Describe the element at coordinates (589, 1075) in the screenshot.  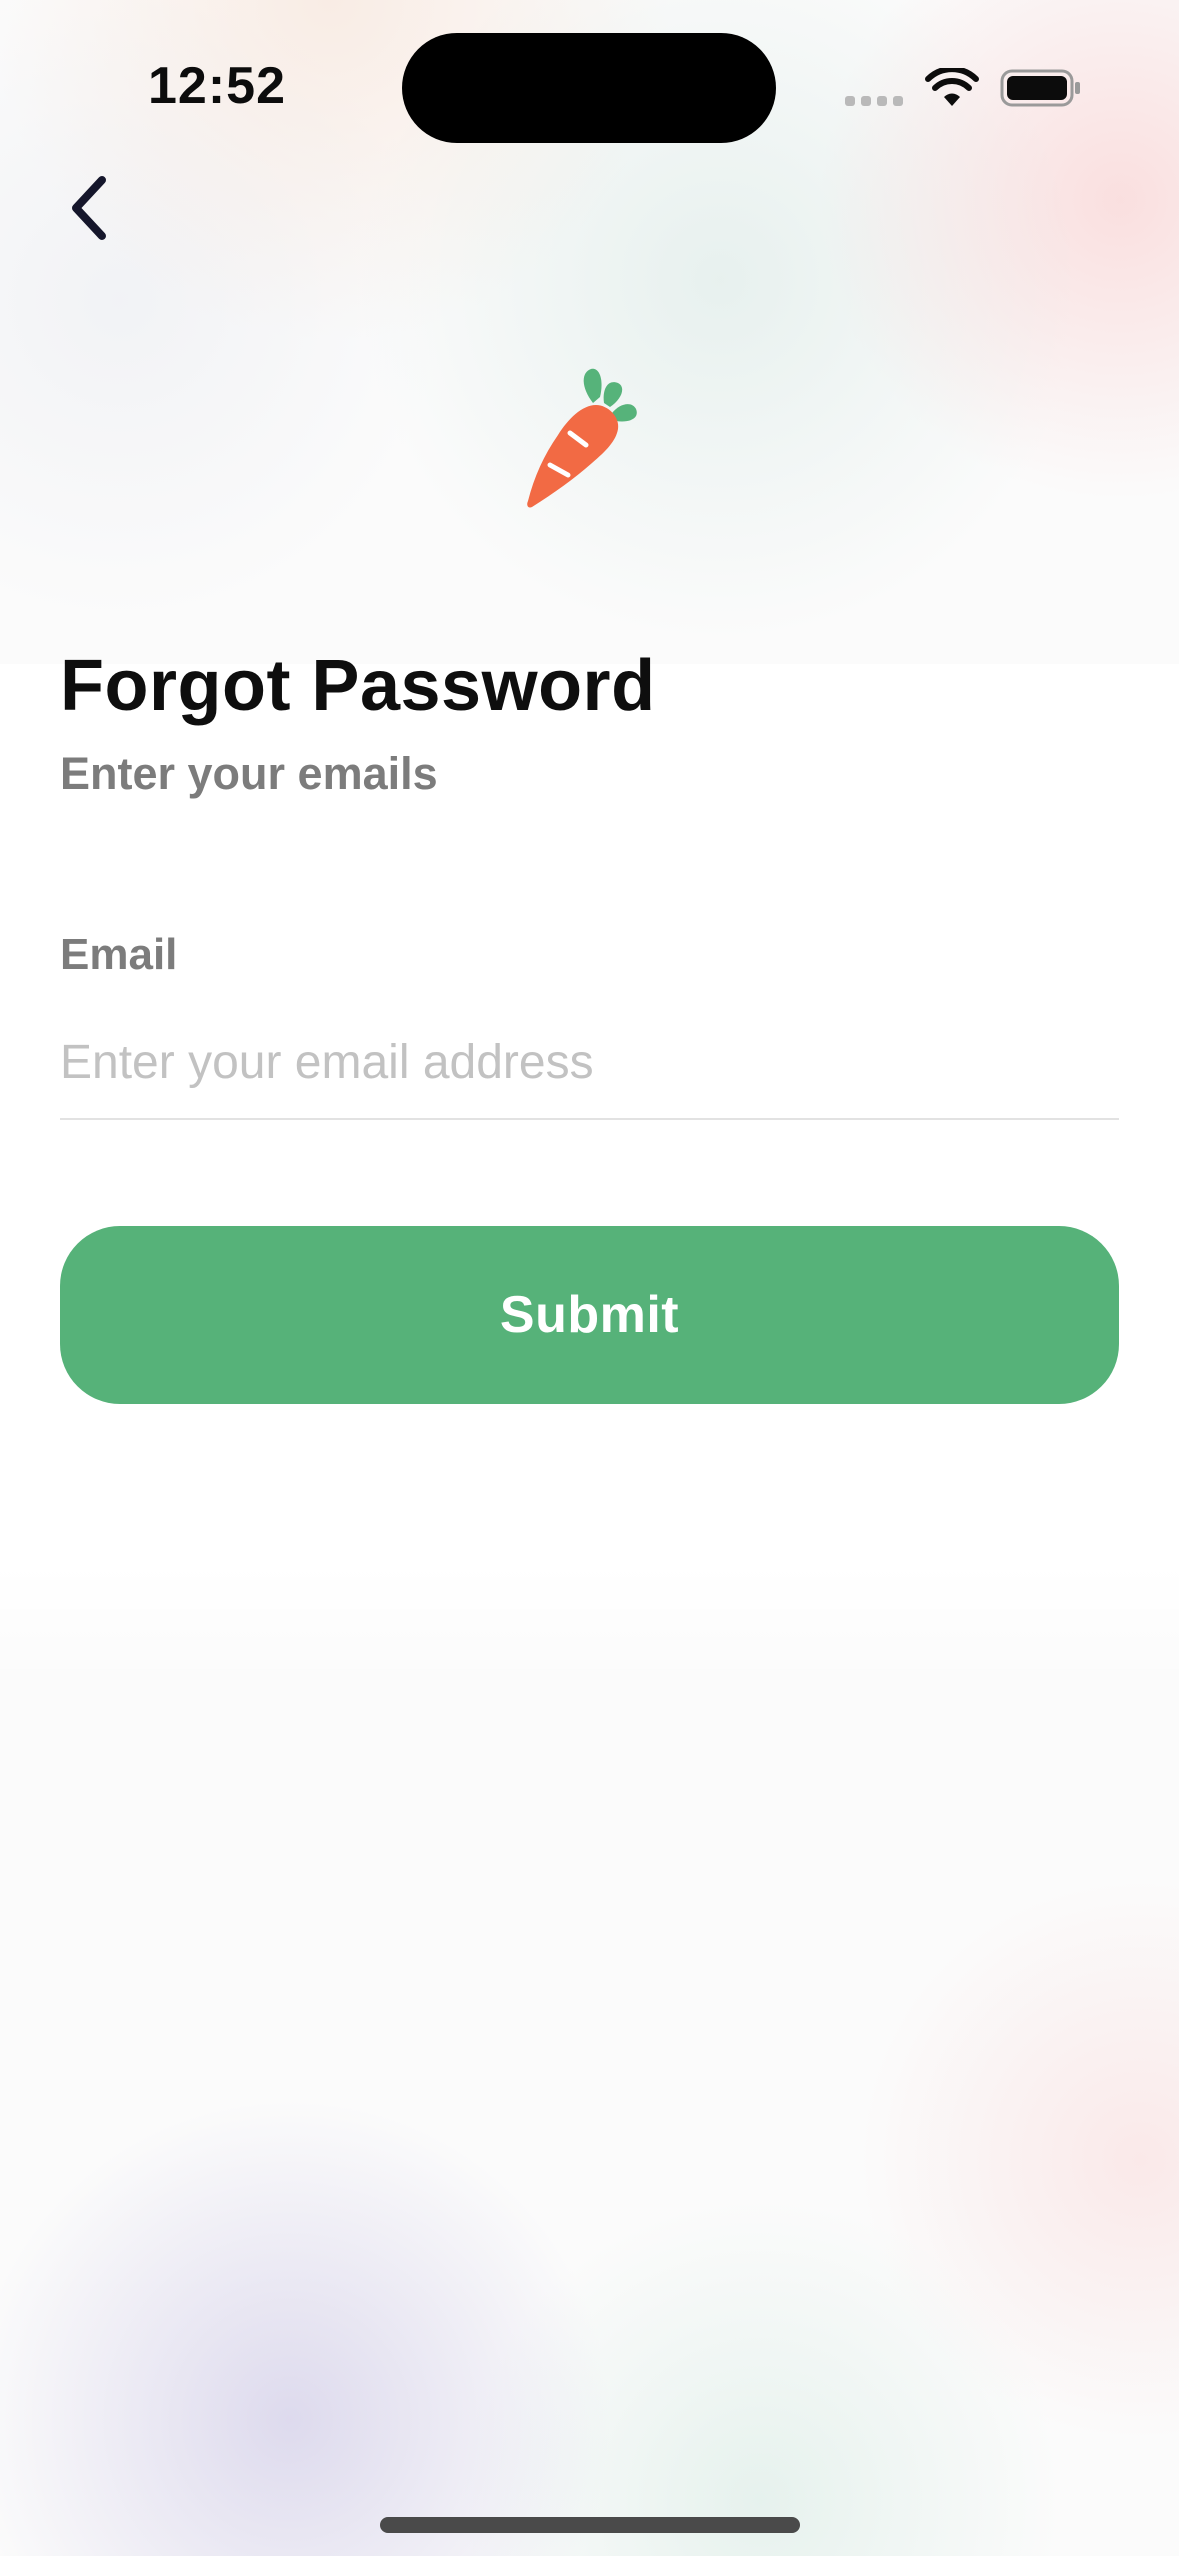
I see `email-field` at that location.